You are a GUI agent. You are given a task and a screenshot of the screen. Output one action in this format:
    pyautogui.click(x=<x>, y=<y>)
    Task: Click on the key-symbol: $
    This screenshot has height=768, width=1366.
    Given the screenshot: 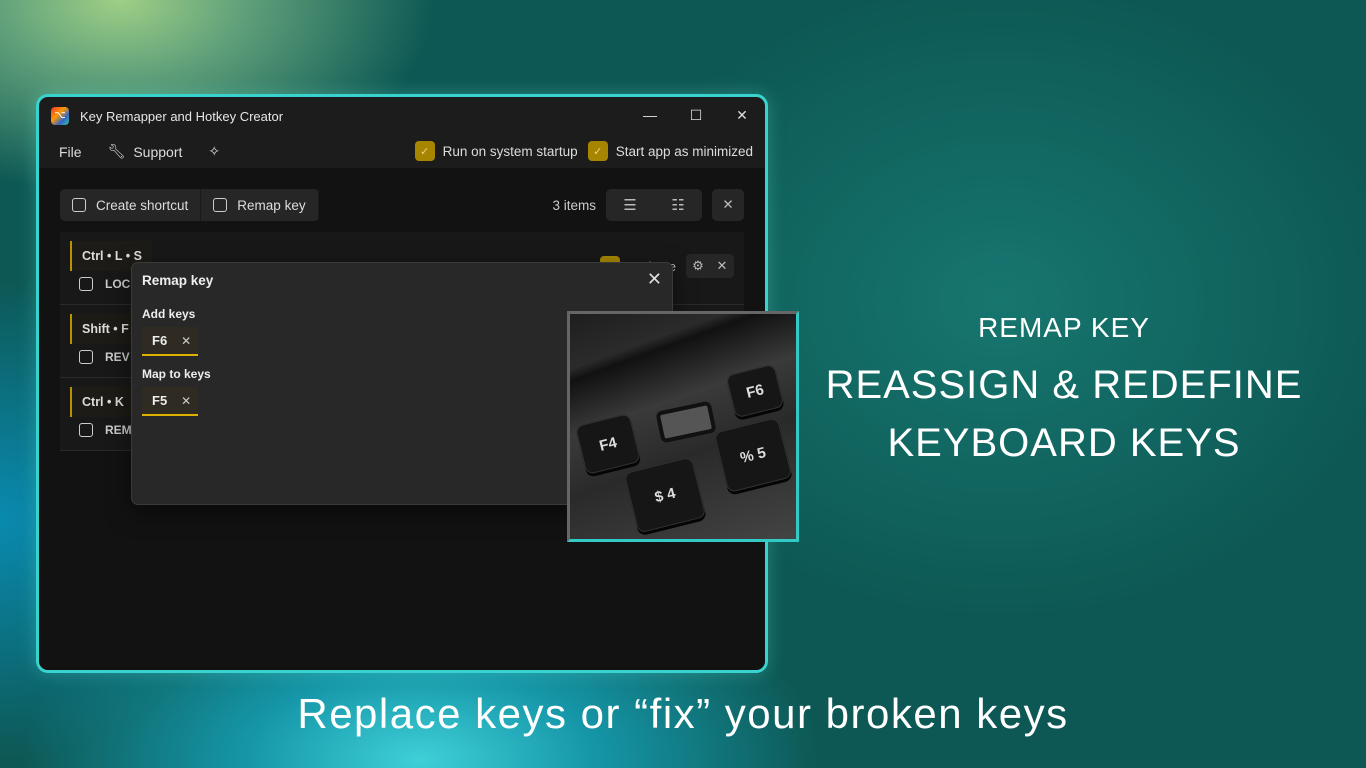 What is the action you would take?
    pyautogui.click(x=659, y=496)
    